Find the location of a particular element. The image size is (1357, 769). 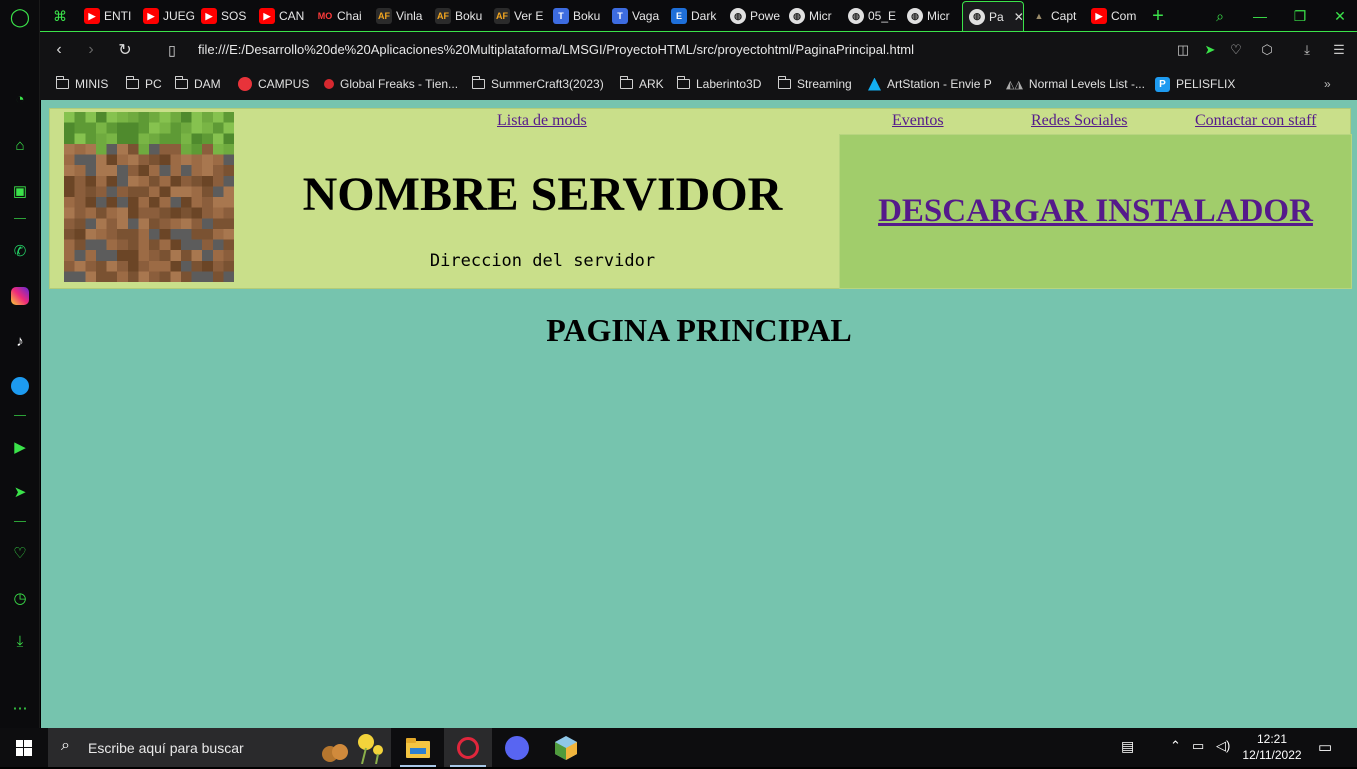

tab-label: Vaga is located at coordinates (646, 16).